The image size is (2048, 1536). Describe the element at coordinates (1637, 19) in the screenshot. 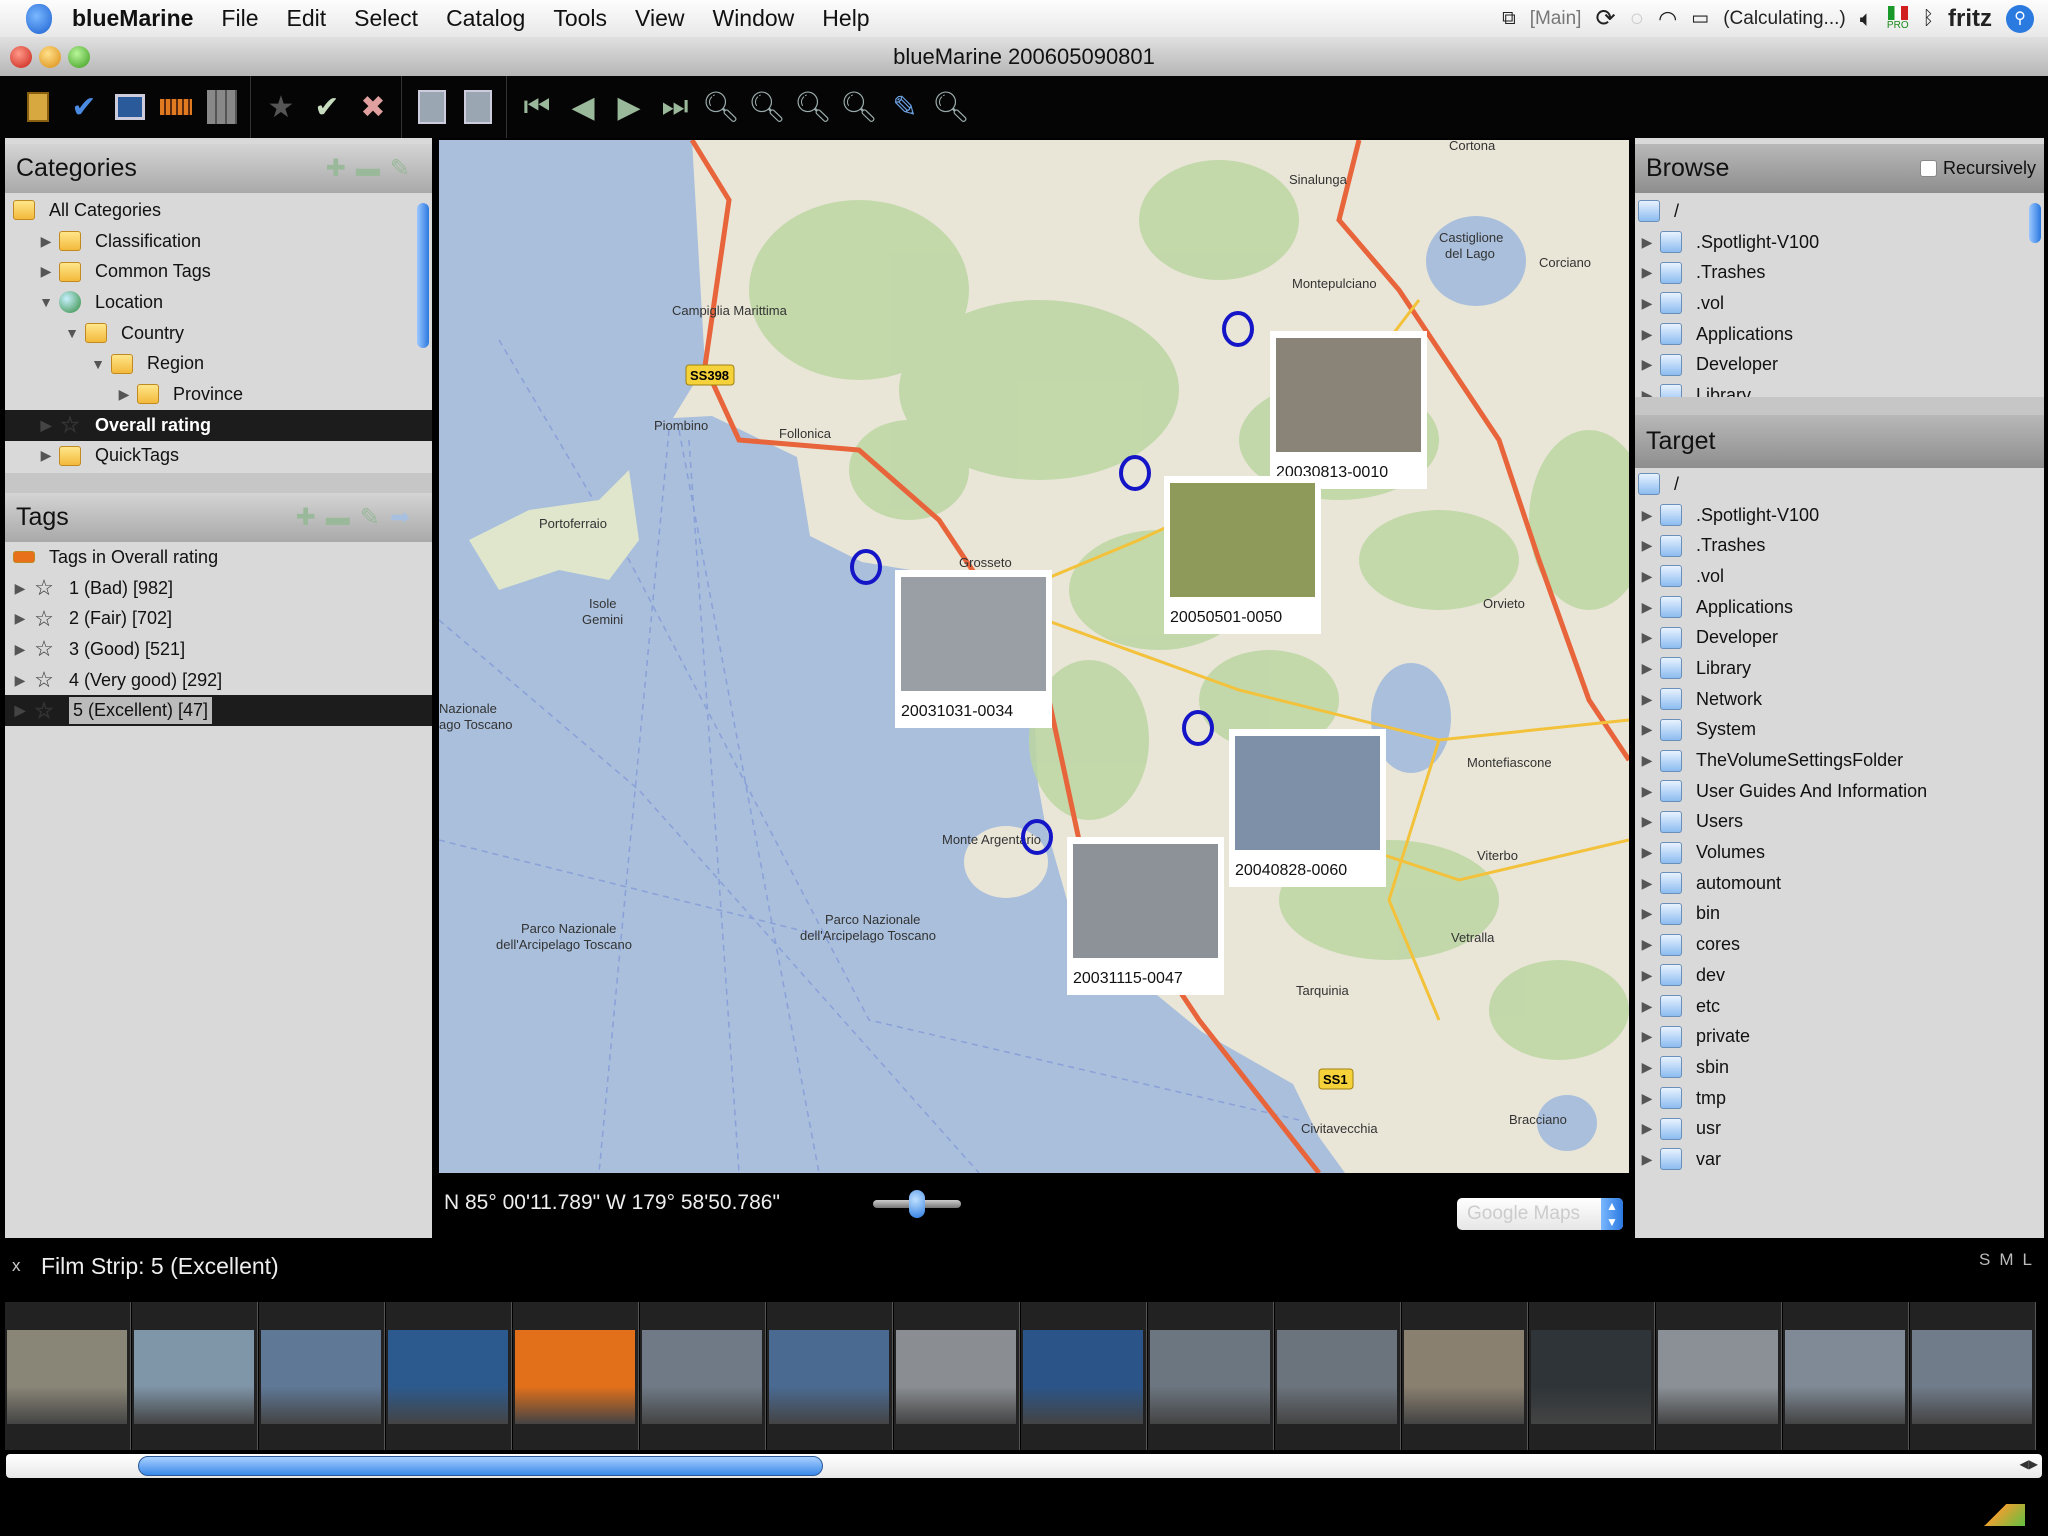

I see `chat-icon: ○` at that location.